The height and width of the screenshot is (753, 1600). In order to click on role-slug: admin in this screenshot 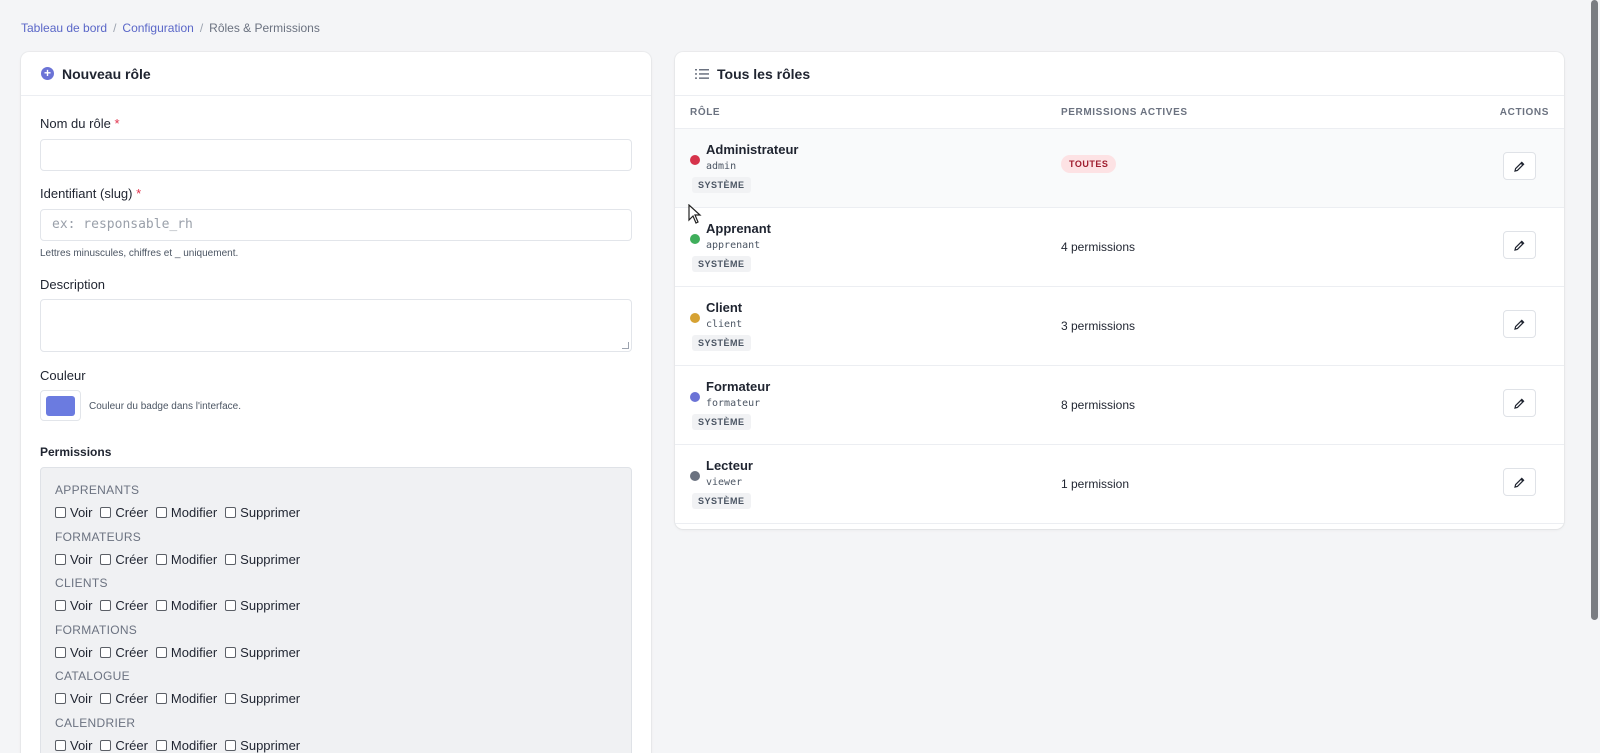, I will do `click(721, 166)`.